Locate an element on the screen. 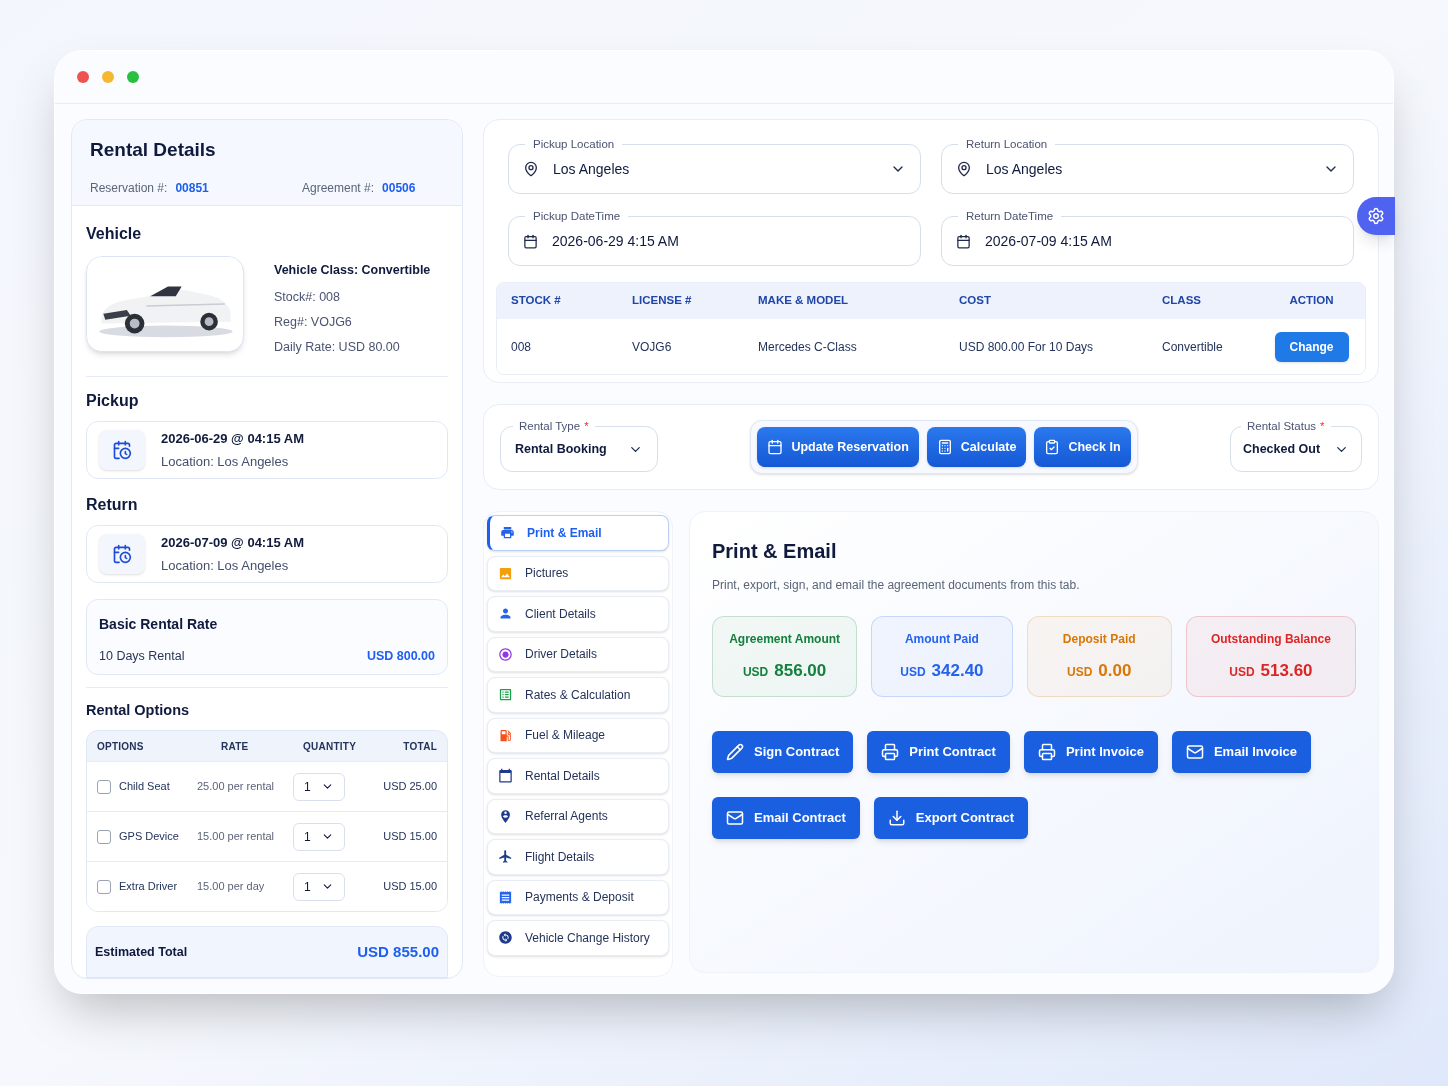 The image size is (1448, 1086). total-label: Estimated Total is located at coordinates (141, 952).